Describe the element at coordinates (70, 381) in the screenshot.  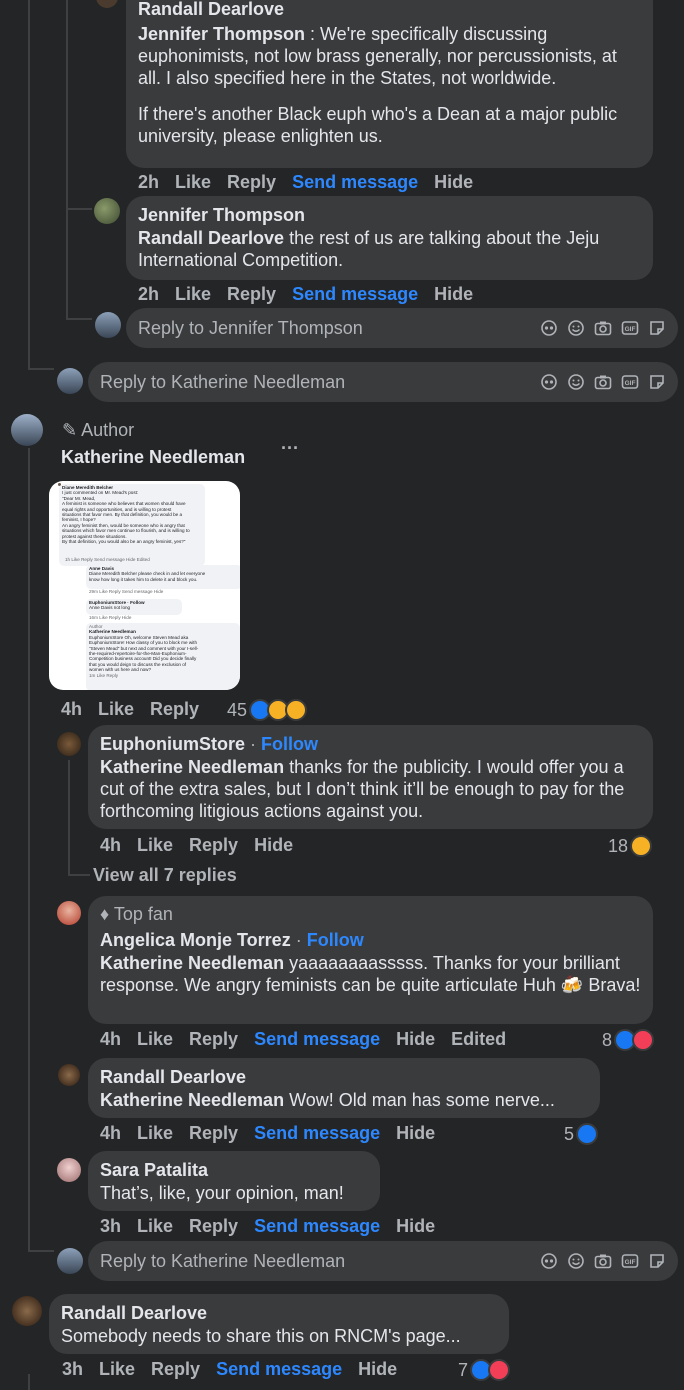
I see `my-avatar` at that location.